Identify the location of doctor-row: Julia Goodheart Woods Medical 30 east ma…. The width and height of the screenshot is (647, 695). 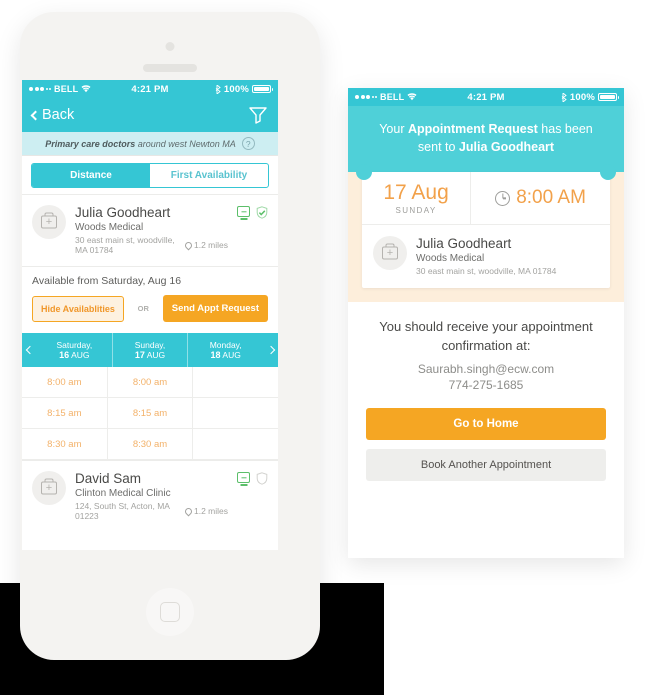
(150, 230).